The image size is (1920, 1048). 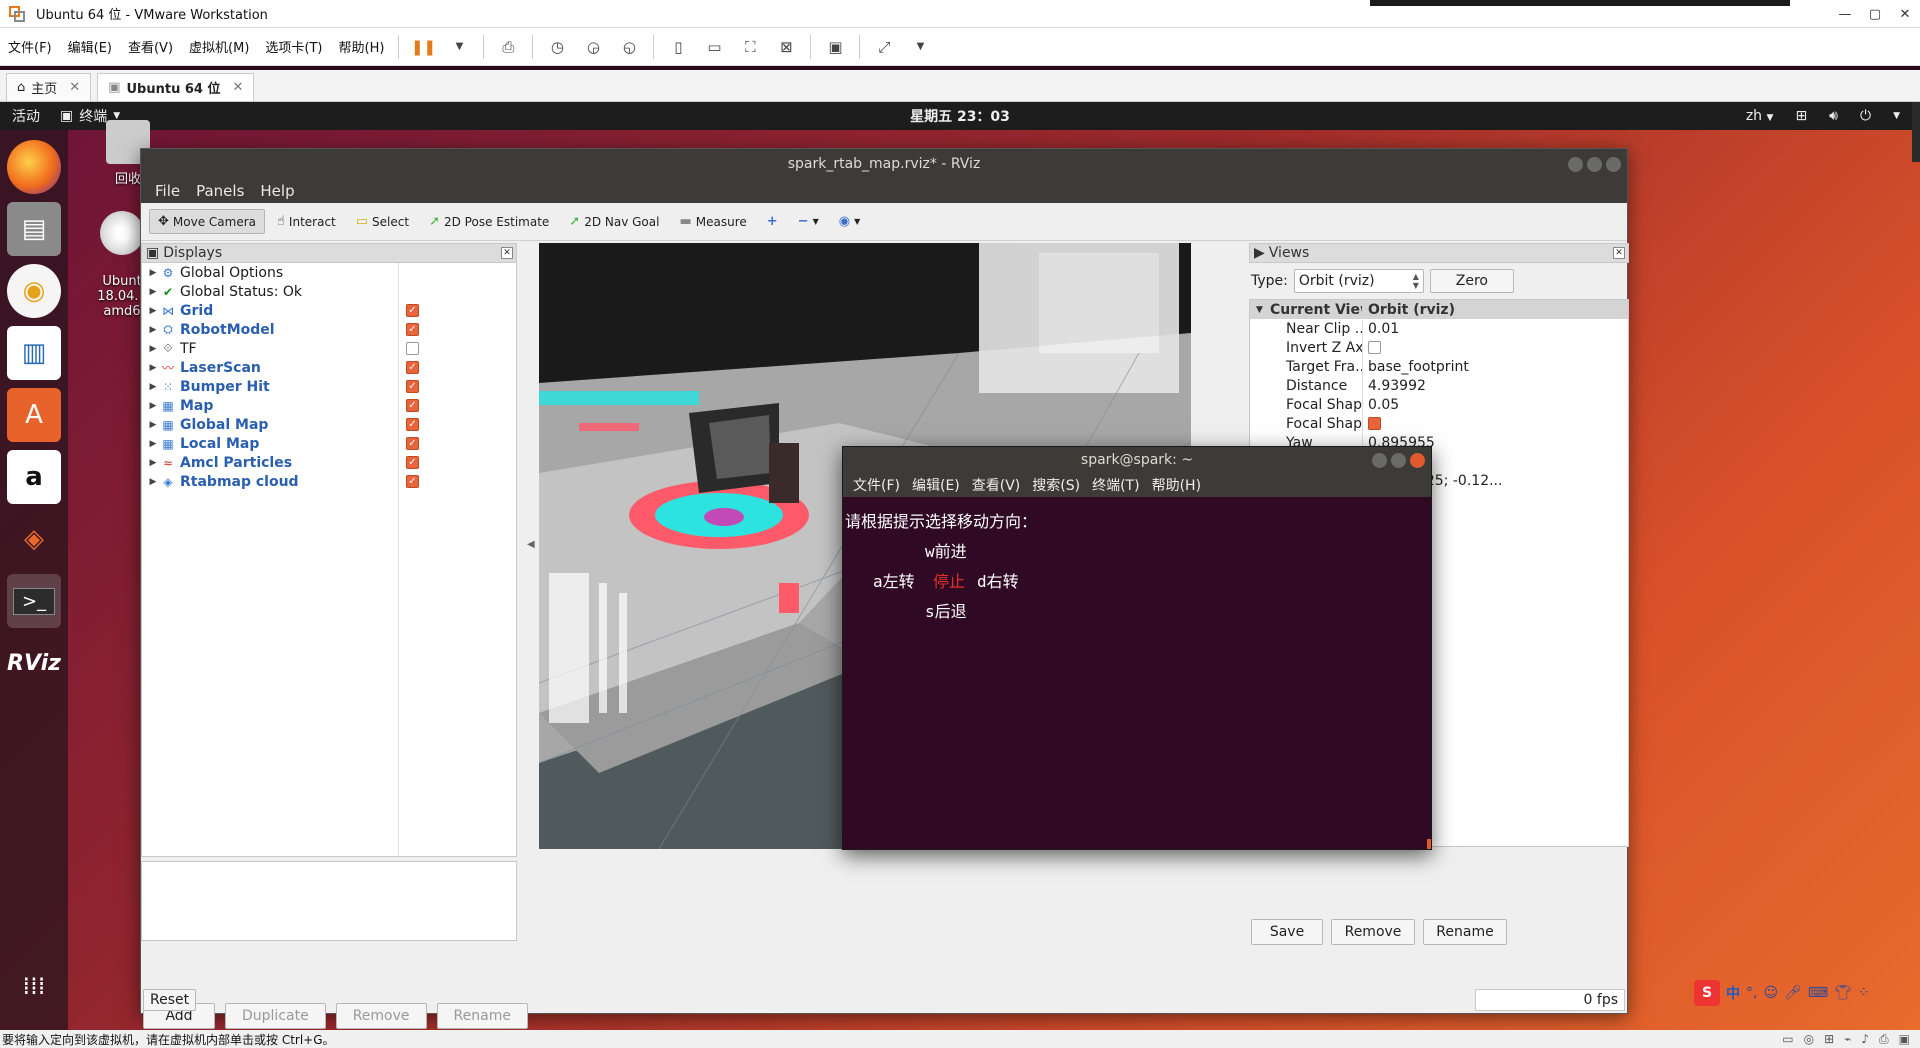 What do you see at coordinates (1439, 347) in the screenshot?
I see `view-property-row: Invert Z Axis` at bounding box center [1439, 347].